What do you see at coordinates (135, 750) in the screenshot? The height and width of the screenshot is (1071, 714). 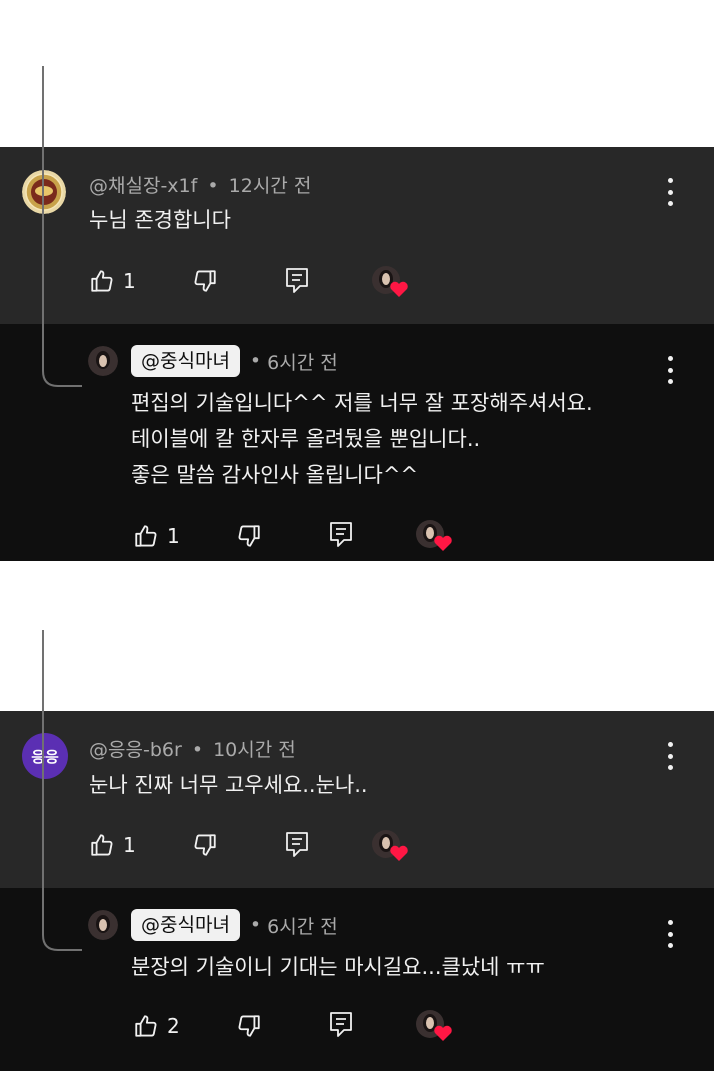 I see `comment-handle: @응응-b6r` at bounding box center [135, 750].